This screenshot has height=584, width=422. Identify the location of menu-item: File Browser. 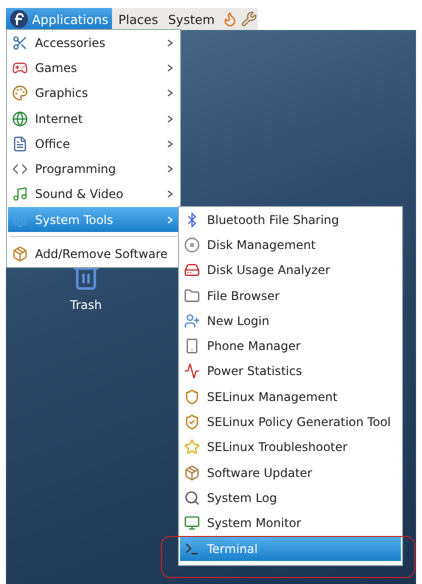
(290, 295).